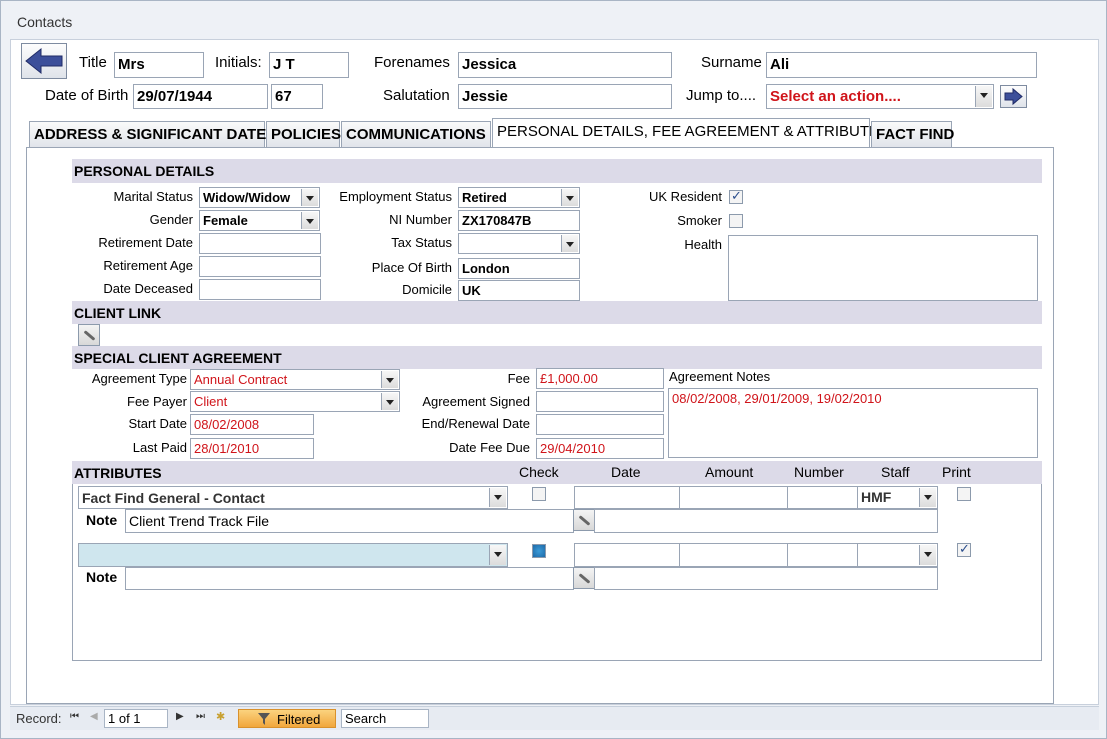 Image resolution: width=1107 pixels, height=739 pixels. I want to click on record-navigation-bar: Record: ⏮ ◀ 1 of 1 ▶ ⏭ ✱ Filtered Search, so click(554, 718).